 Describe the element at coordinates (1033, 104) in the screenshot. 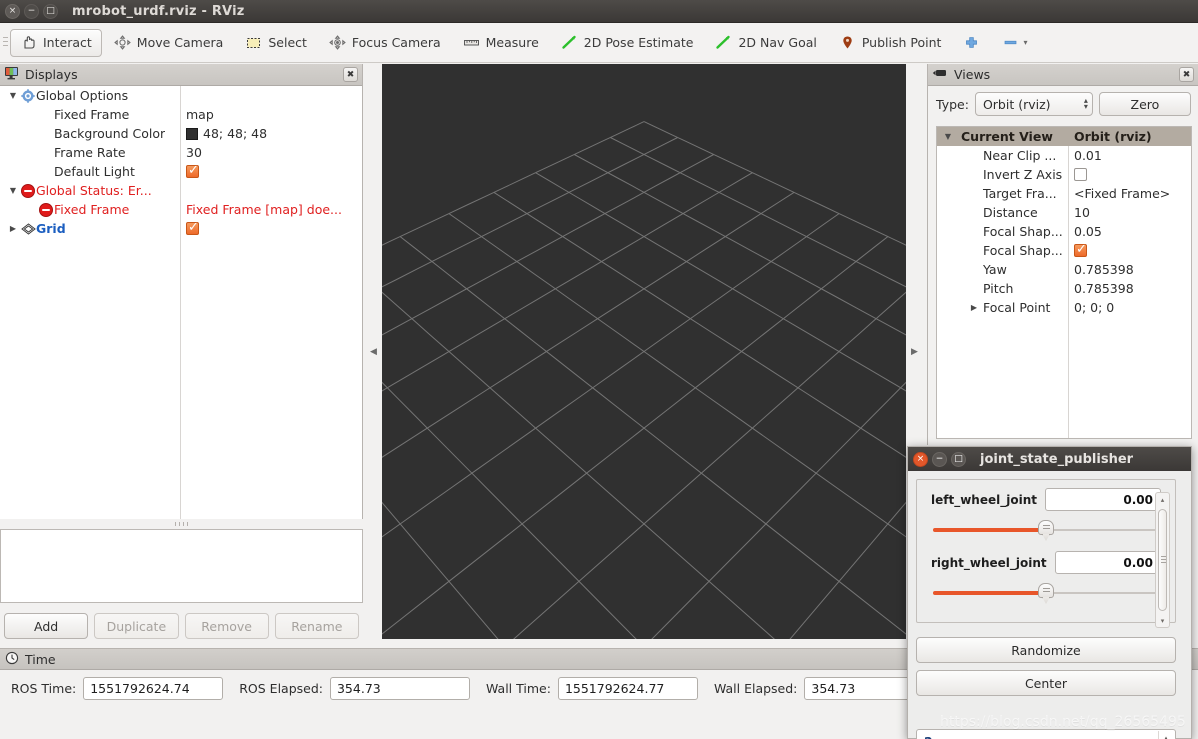

I see `view-type-select: Orbit (rviz) ▴ ▾` at that location.